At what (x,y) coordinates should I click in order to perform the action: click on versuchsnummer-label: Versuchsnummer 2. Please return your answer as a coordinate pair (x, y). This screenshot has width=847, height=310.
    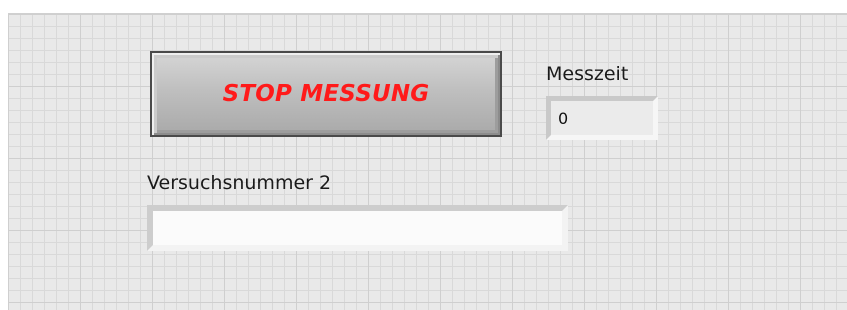
    Looking at the image, I should click on (239, 183).